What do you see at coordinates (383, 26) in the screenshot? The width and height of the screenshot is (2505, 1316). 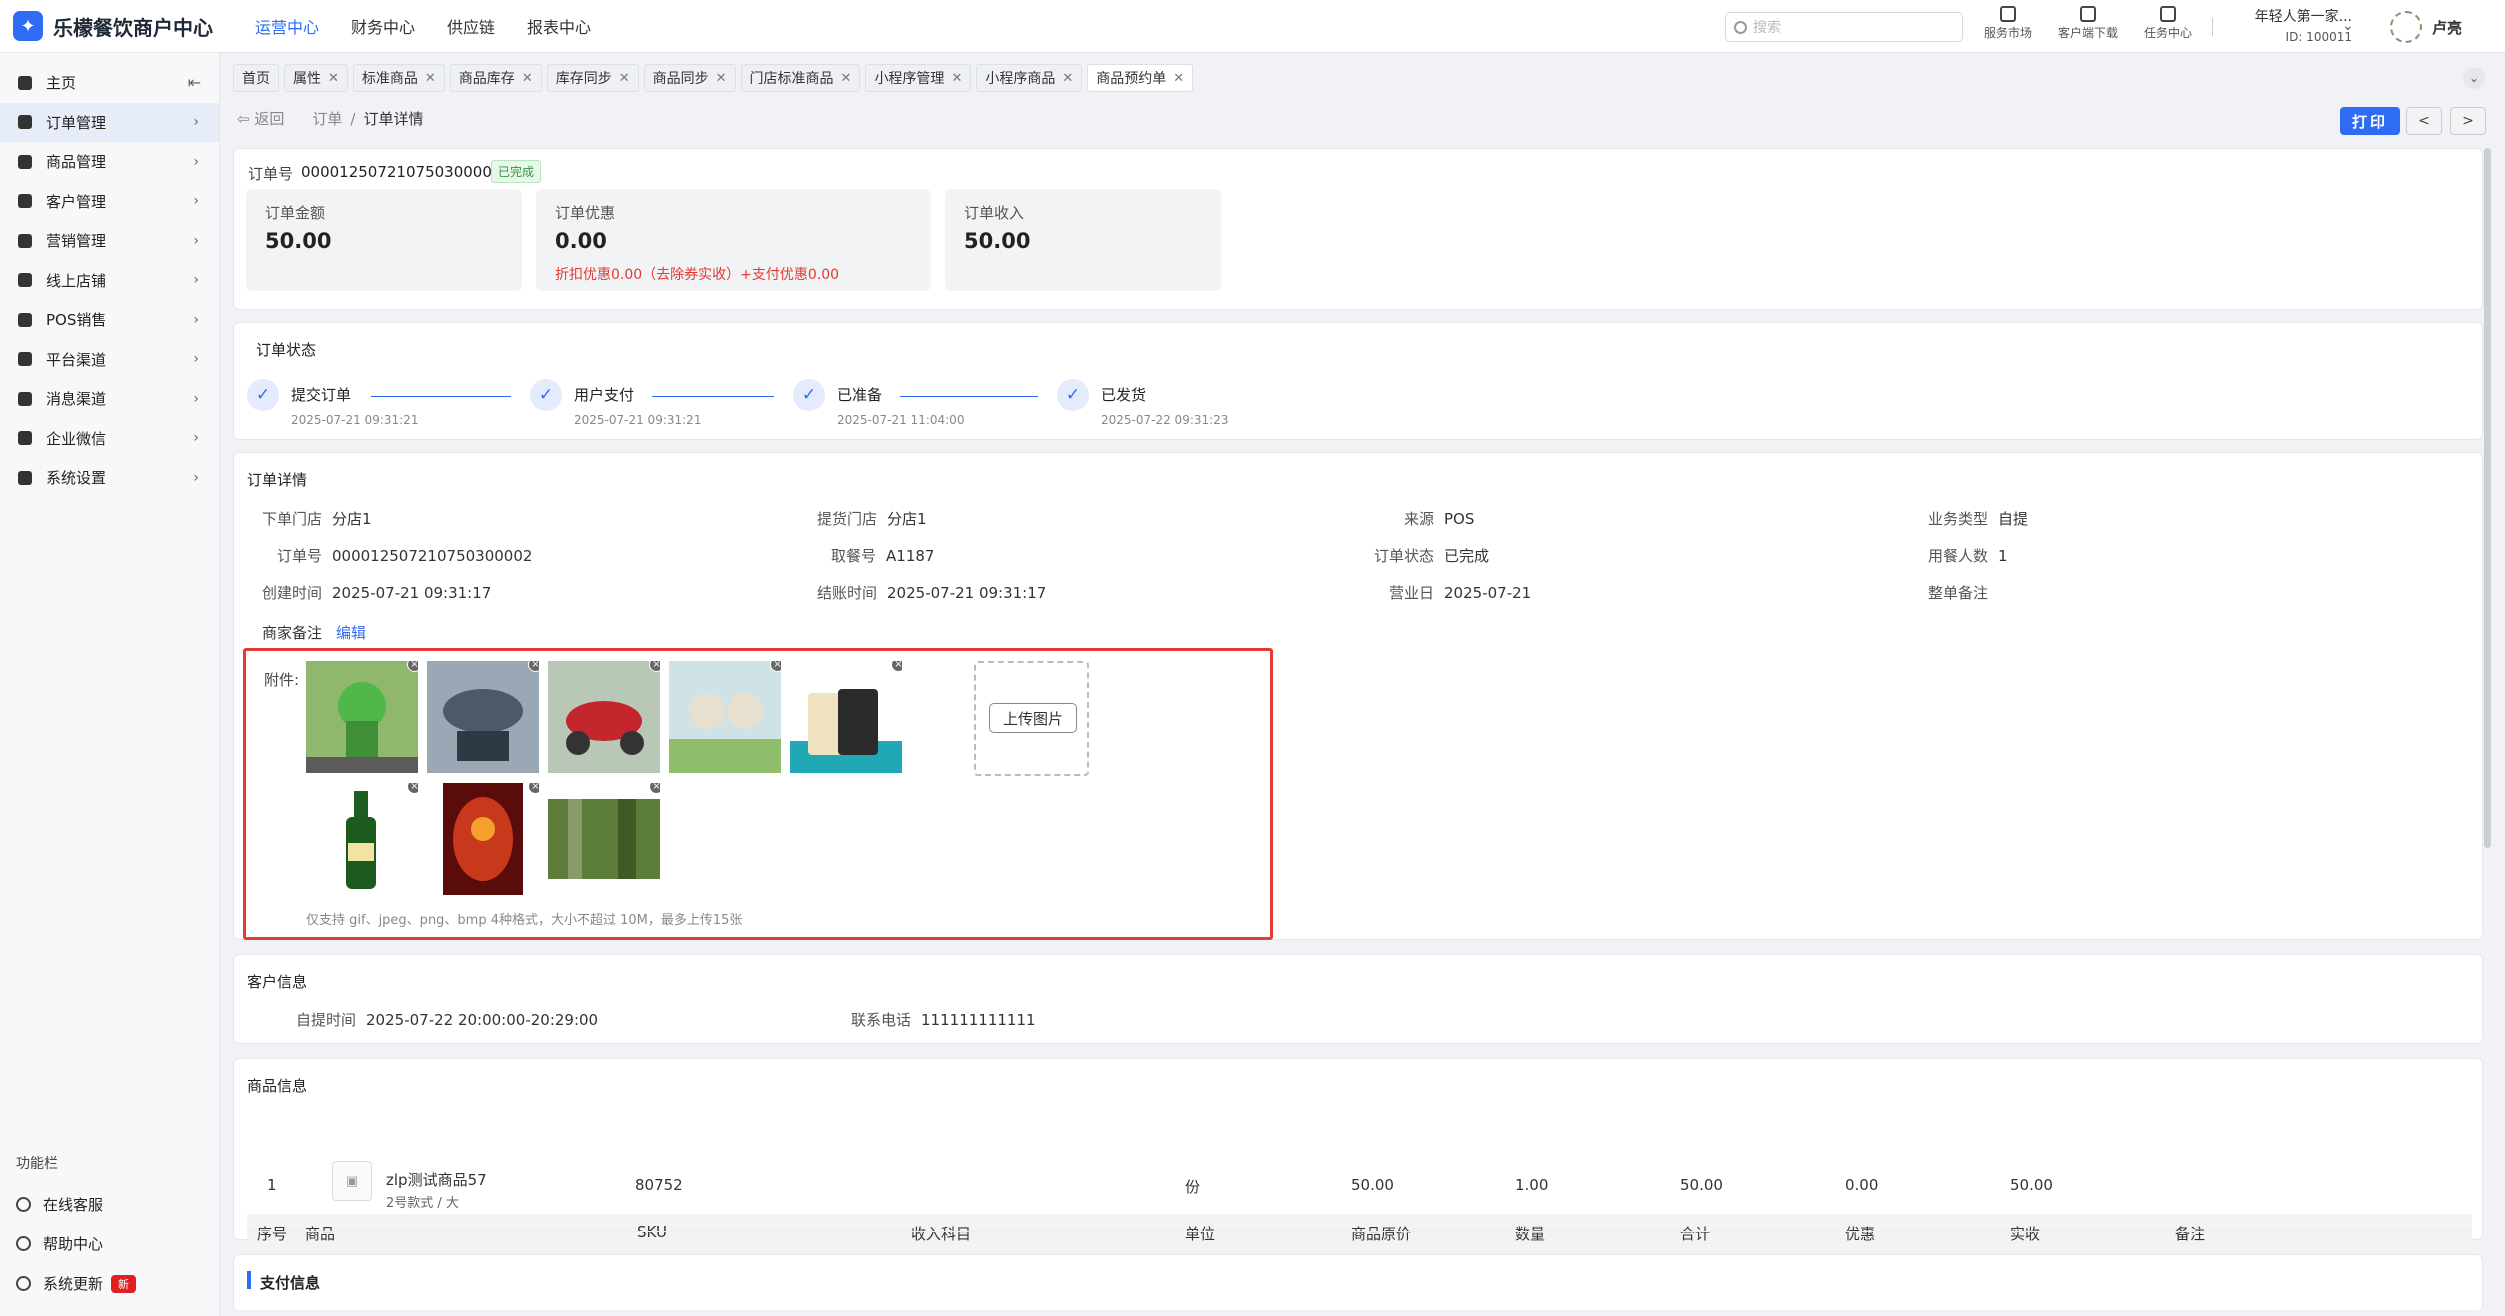 I see `topnav-finance: 财务中心` at bounding box center [383, 26].